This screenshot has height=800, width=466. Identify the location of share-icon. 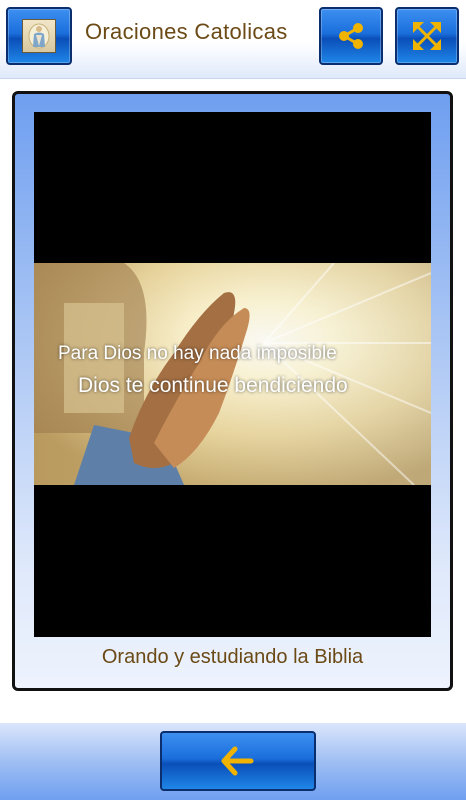
(351, 36).